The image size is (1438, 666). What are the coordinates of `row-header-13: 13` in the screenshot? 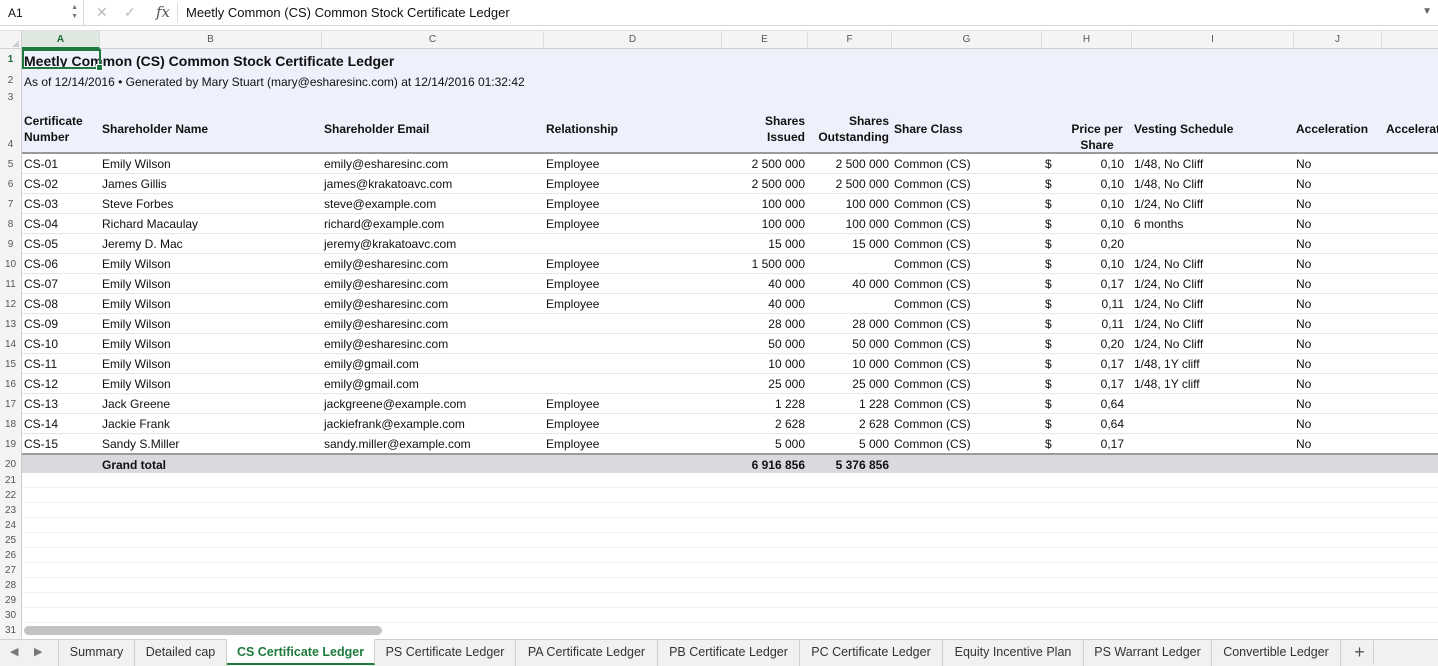 It's located at (10, 324).